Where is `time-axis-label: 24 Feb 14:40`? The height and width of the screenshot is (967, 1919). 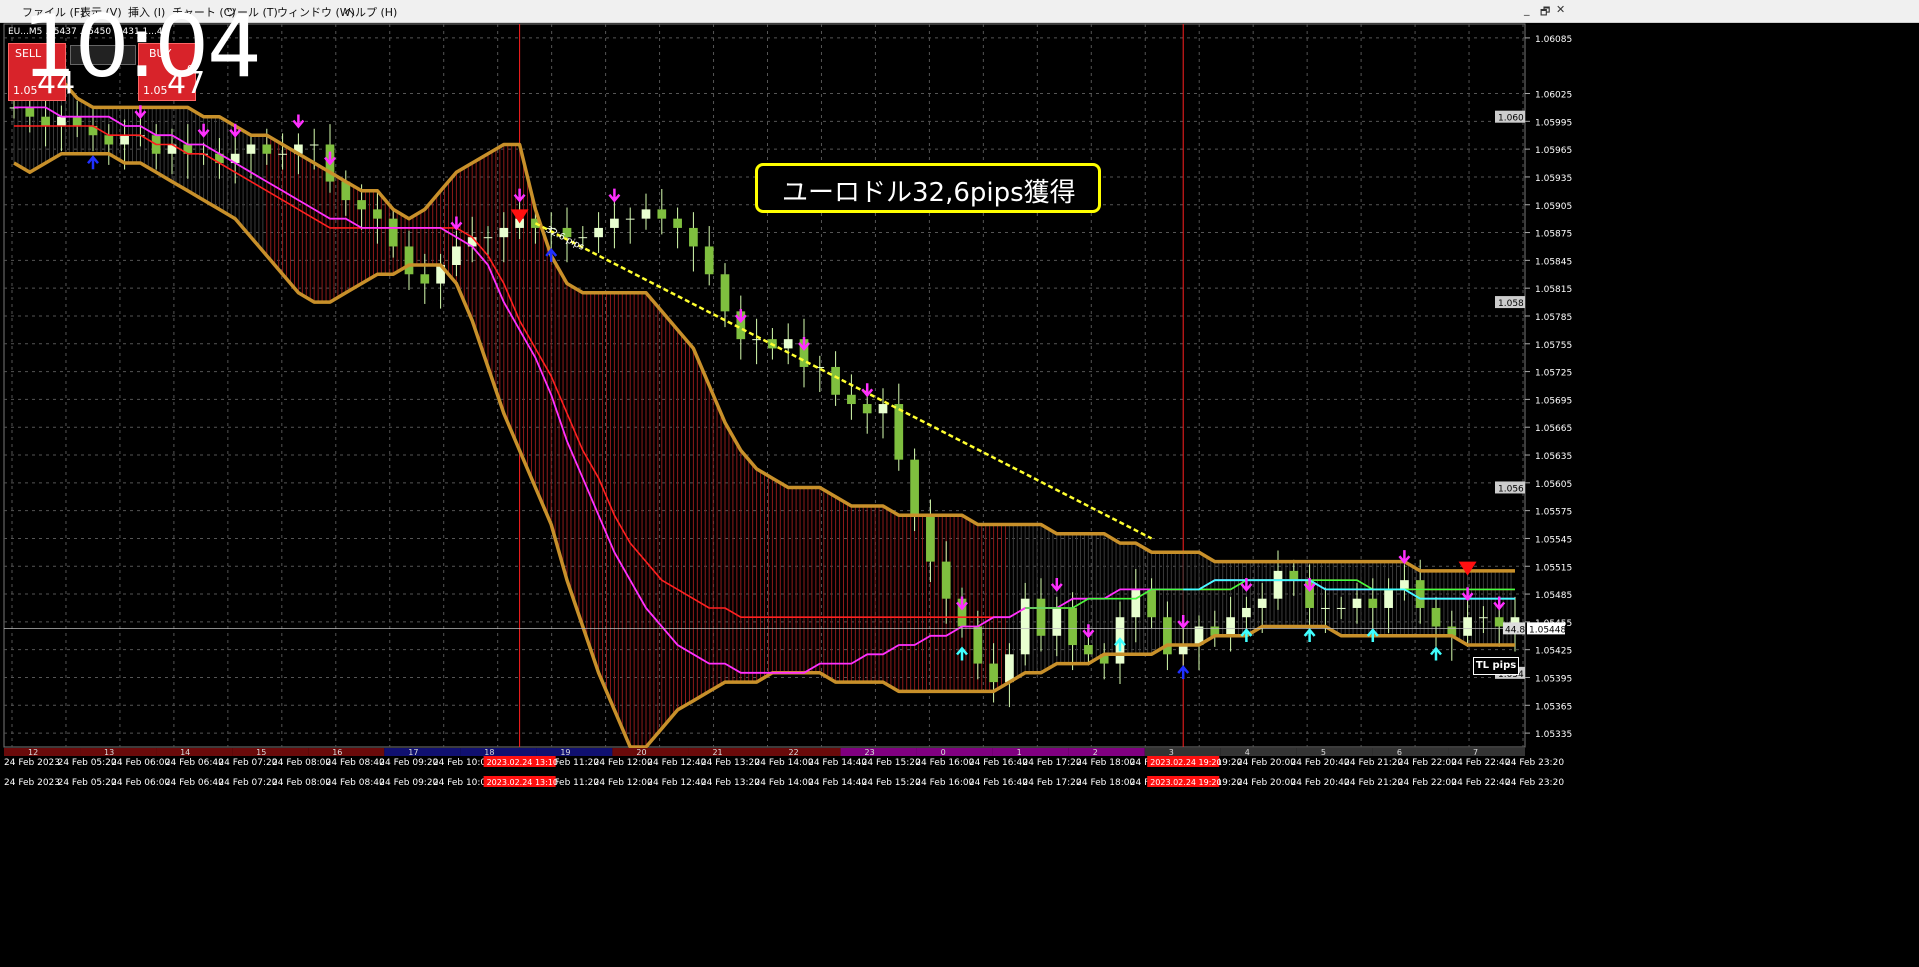 time-axis-label: 24 Feb 14:40 is located at coordinates (837, 763).